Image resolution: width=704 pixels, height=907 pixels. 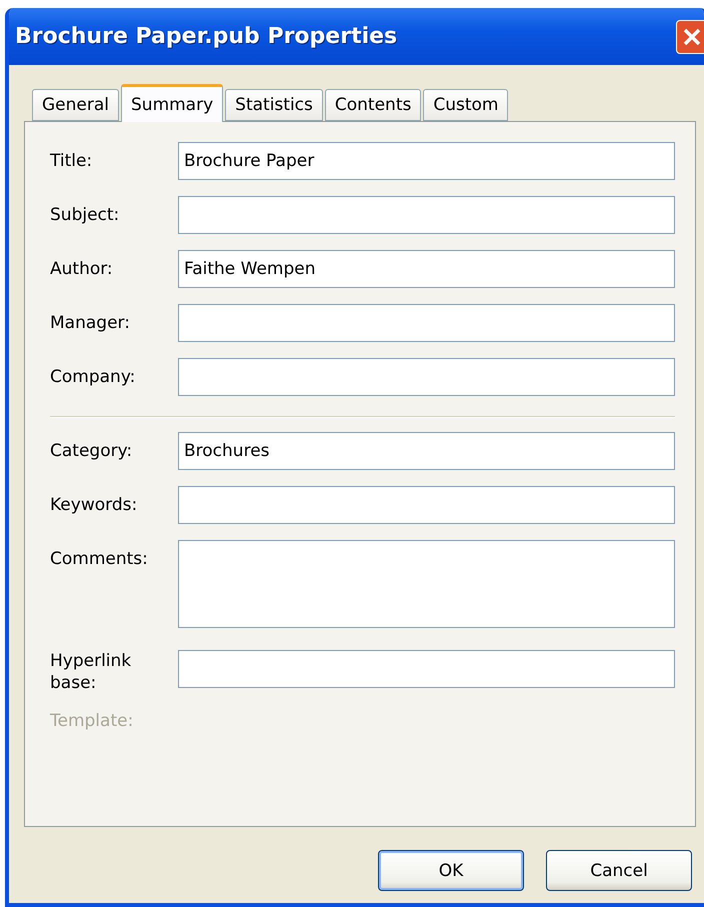 I want to click on field-label: Company:, so click(x=93, y=377).